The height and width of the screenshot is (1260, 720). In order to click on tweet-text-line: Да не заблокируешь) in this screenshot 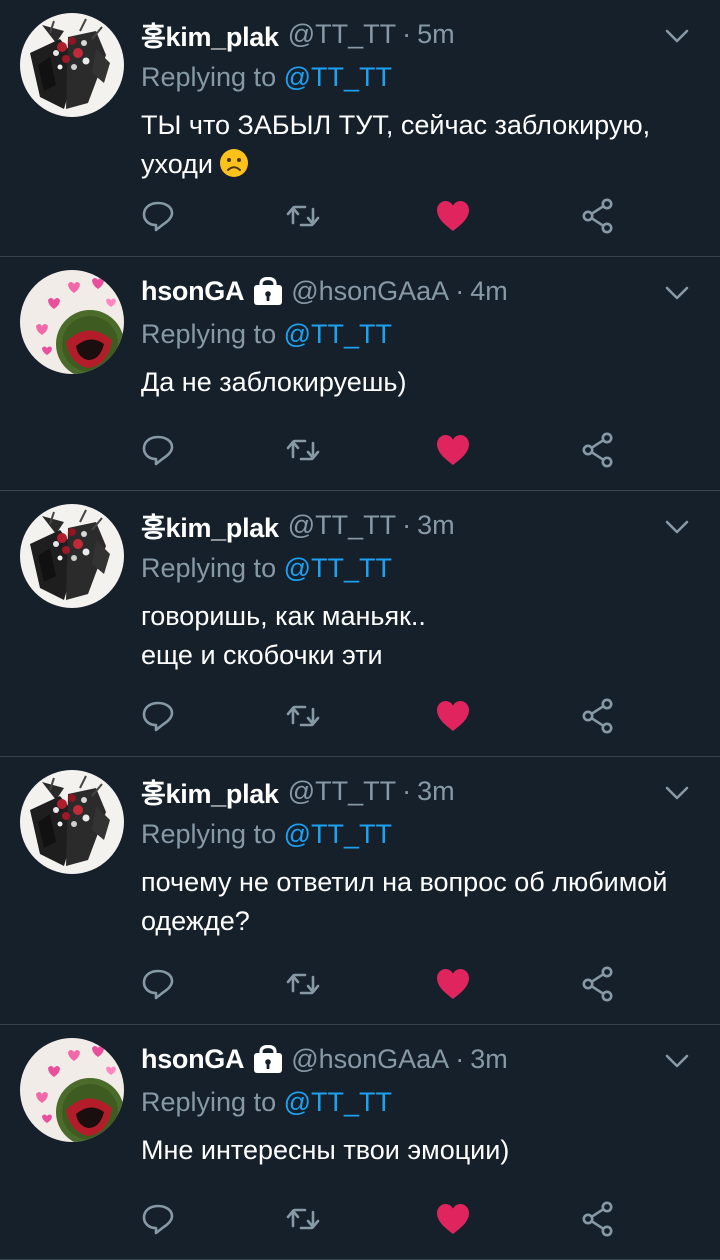, I will do `click(423, 382)`.